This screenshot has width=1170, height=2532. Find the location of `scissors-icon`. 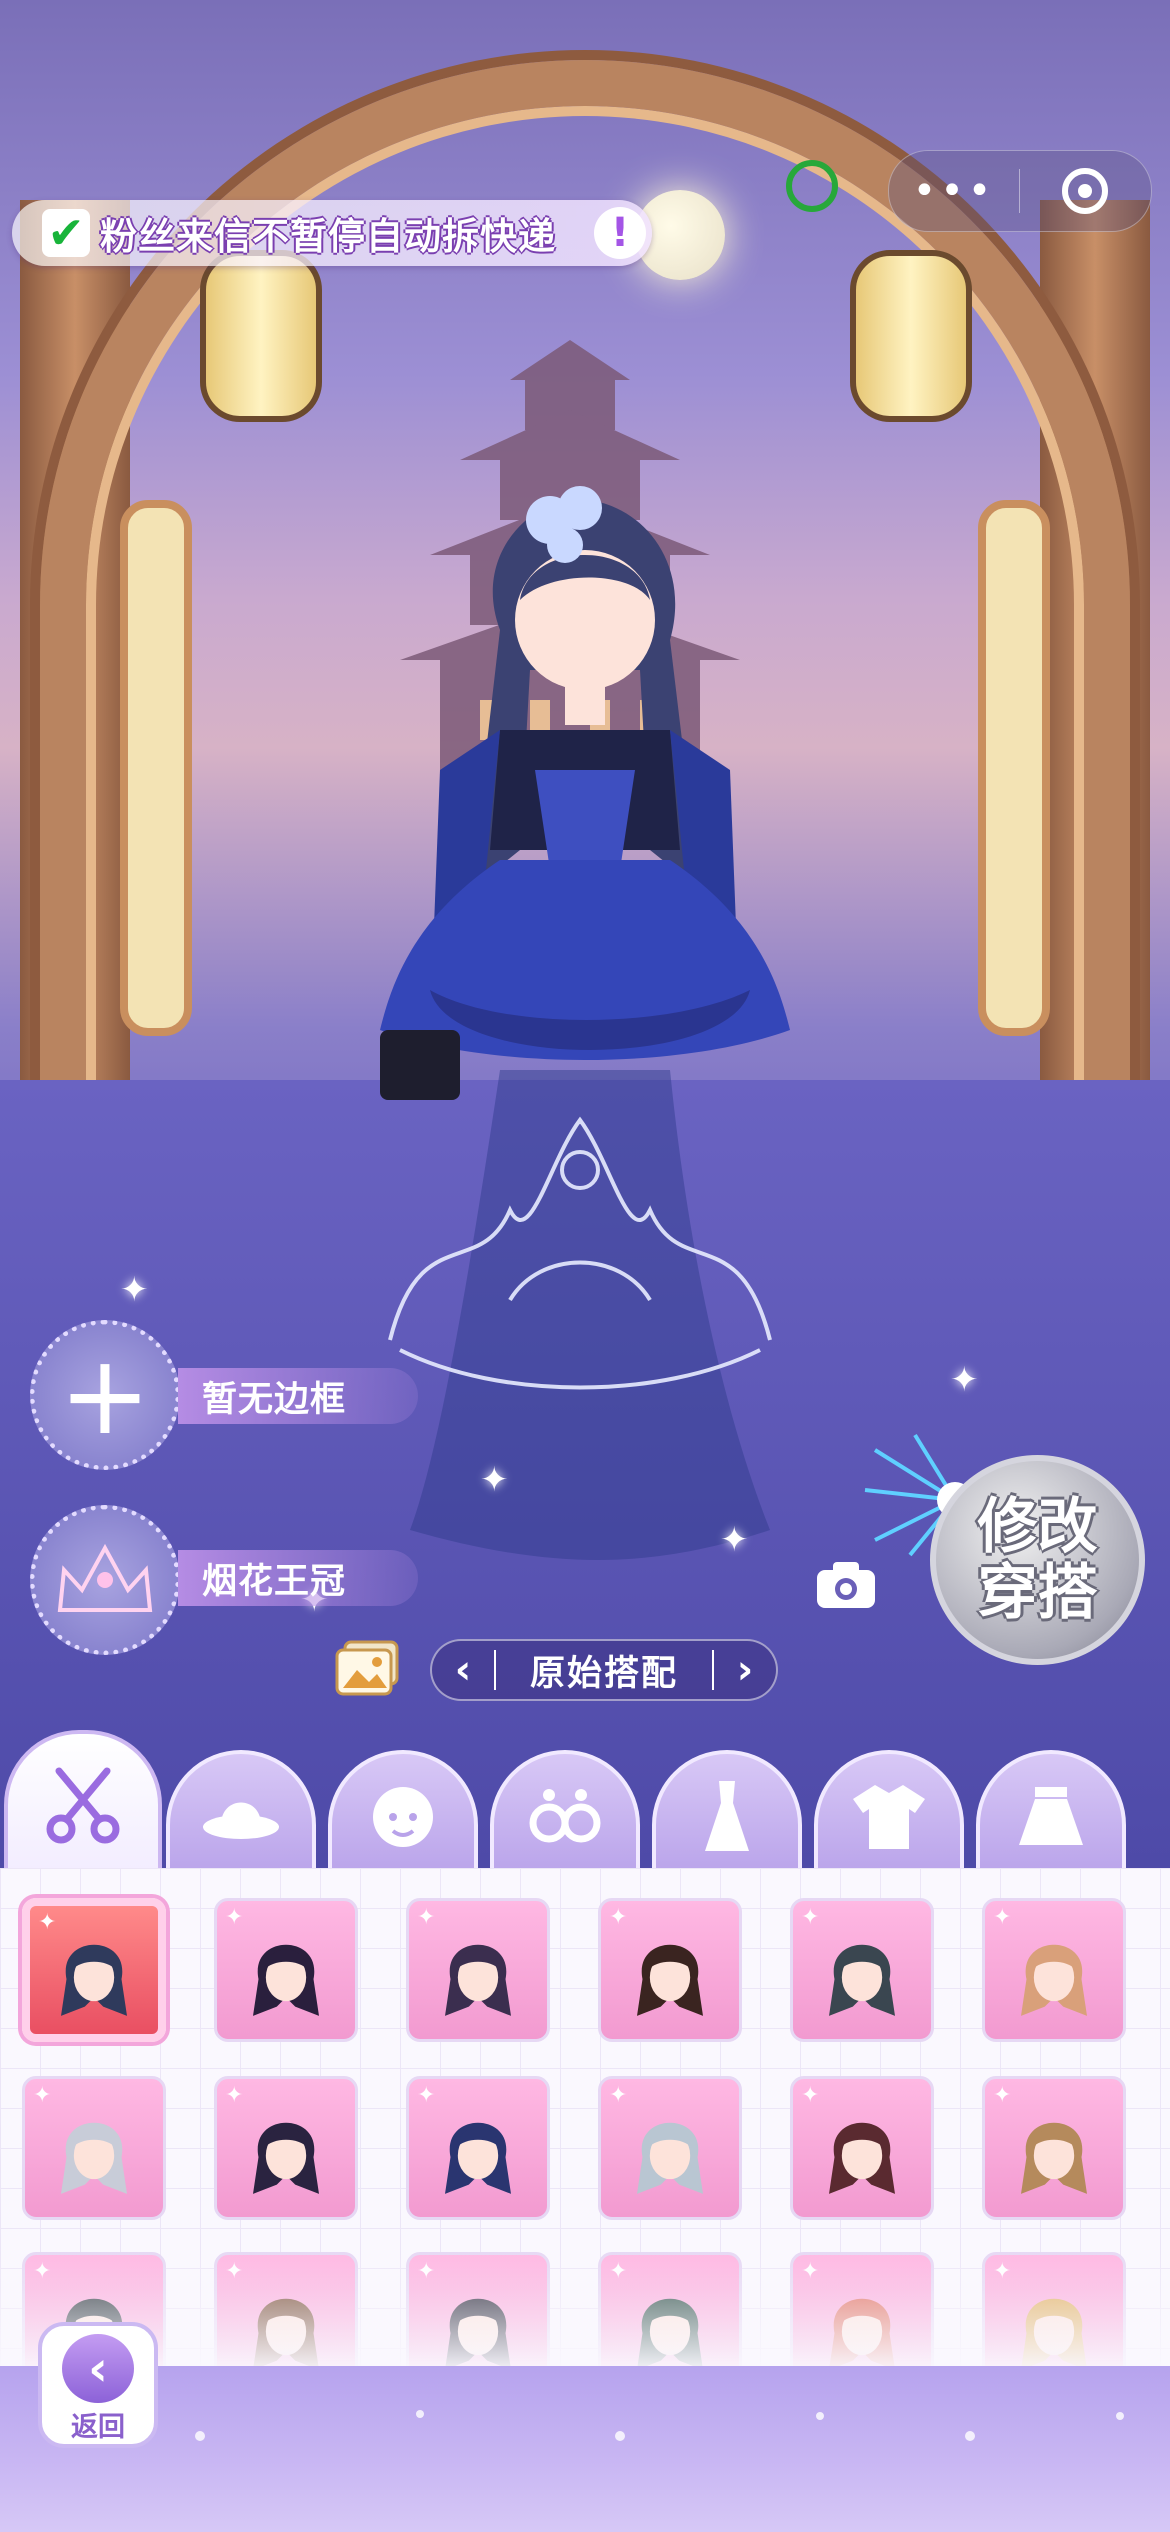

scissors-icon is located at coordinates (83, 1805).